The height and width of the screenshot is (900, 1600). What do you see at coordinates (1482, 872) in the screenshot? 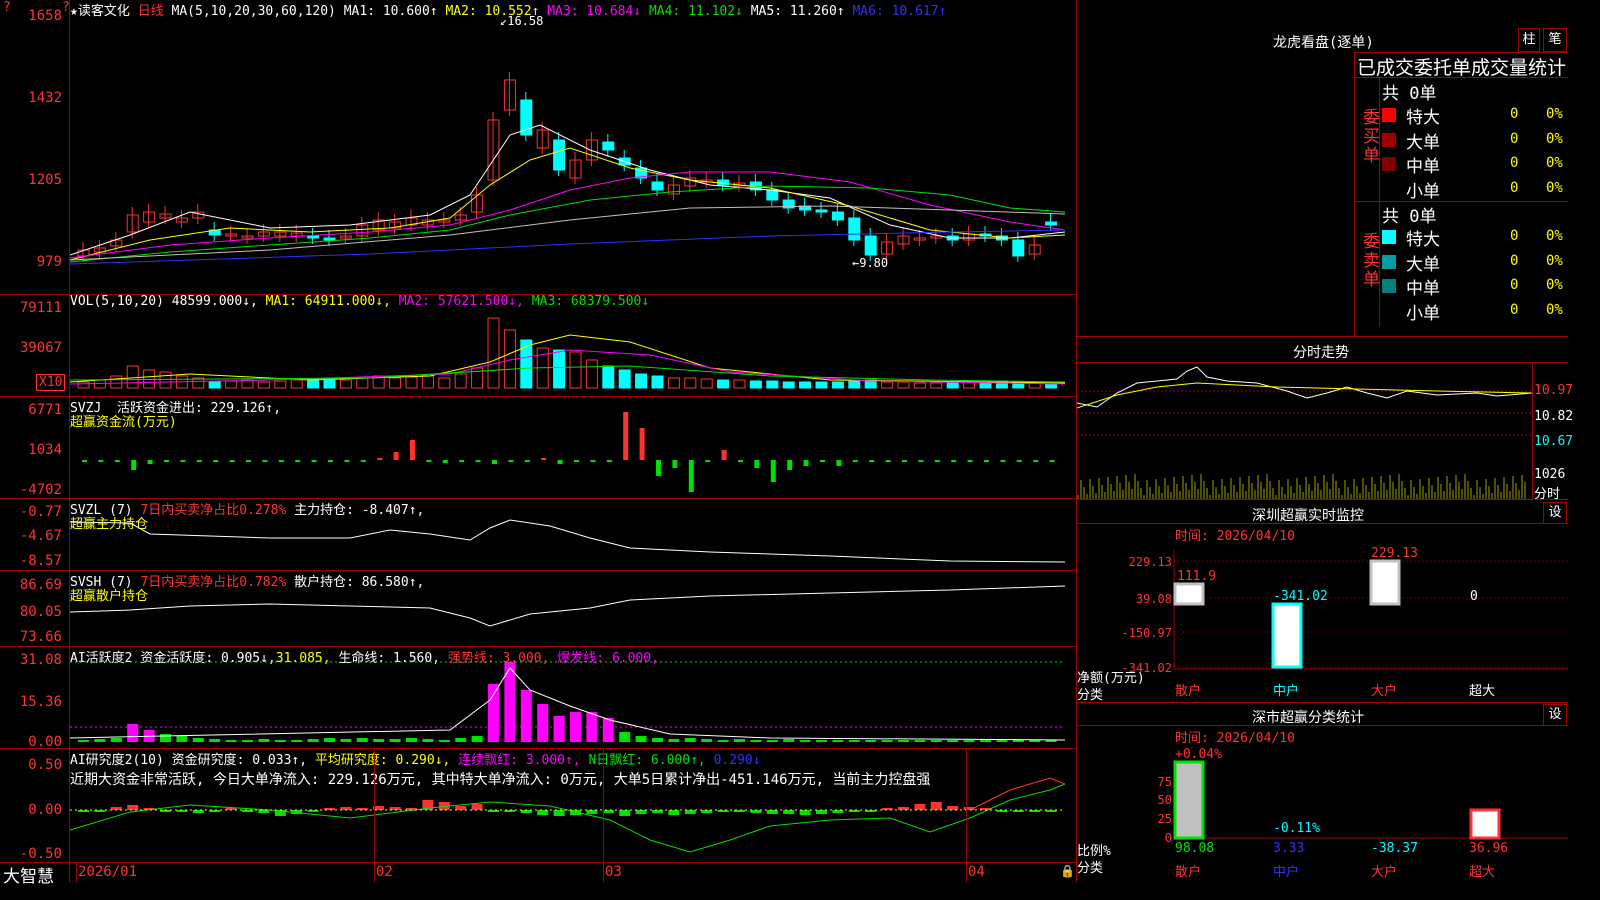
I see `st-category-label: 超大` at bounding box center [1482, 872].